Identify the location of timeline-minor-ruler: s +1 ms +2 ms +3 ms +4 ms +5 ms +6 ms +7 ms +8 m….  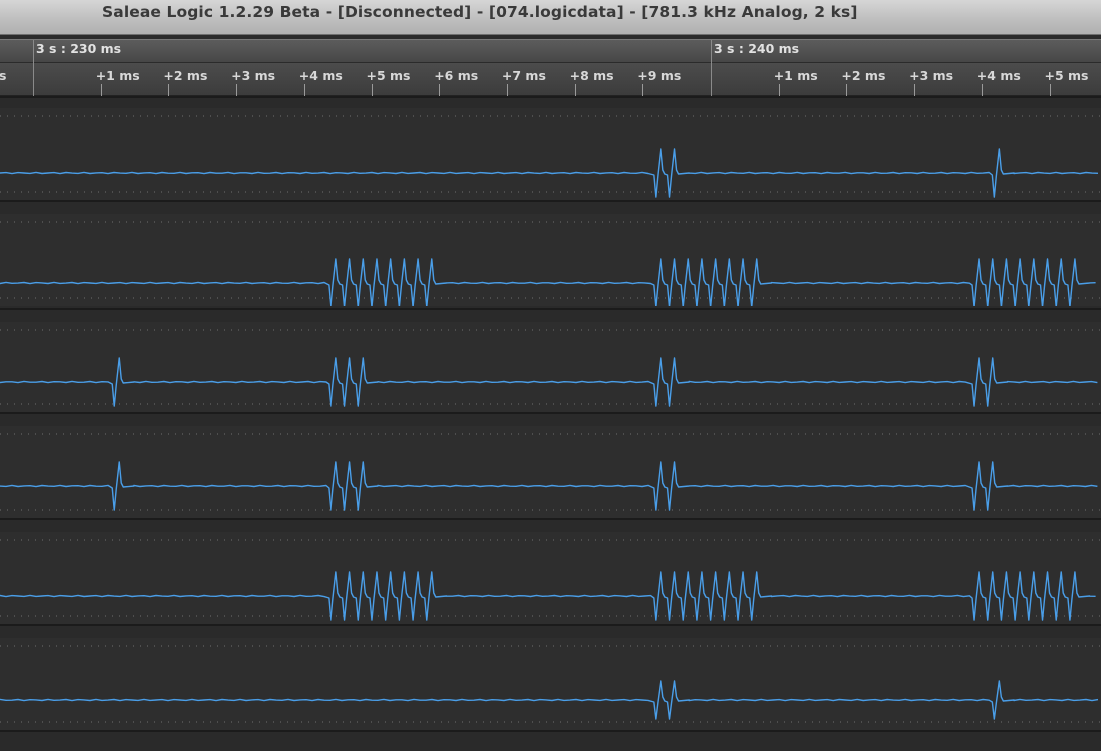
(550, 79).